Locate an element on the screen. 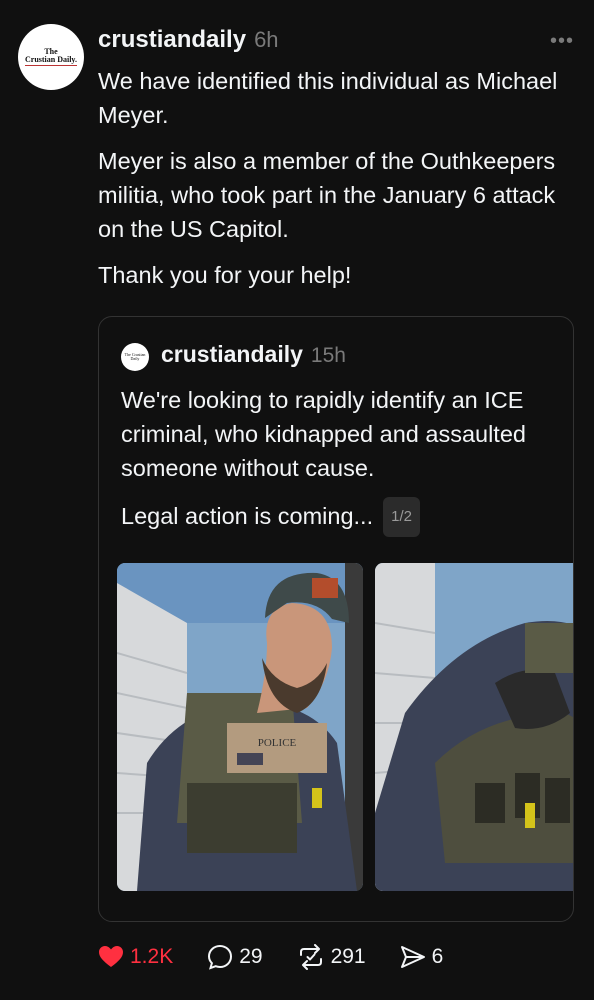 This screenshot has height=1000, width=594. photo-2-illustration is located at coordinates (474, 727).